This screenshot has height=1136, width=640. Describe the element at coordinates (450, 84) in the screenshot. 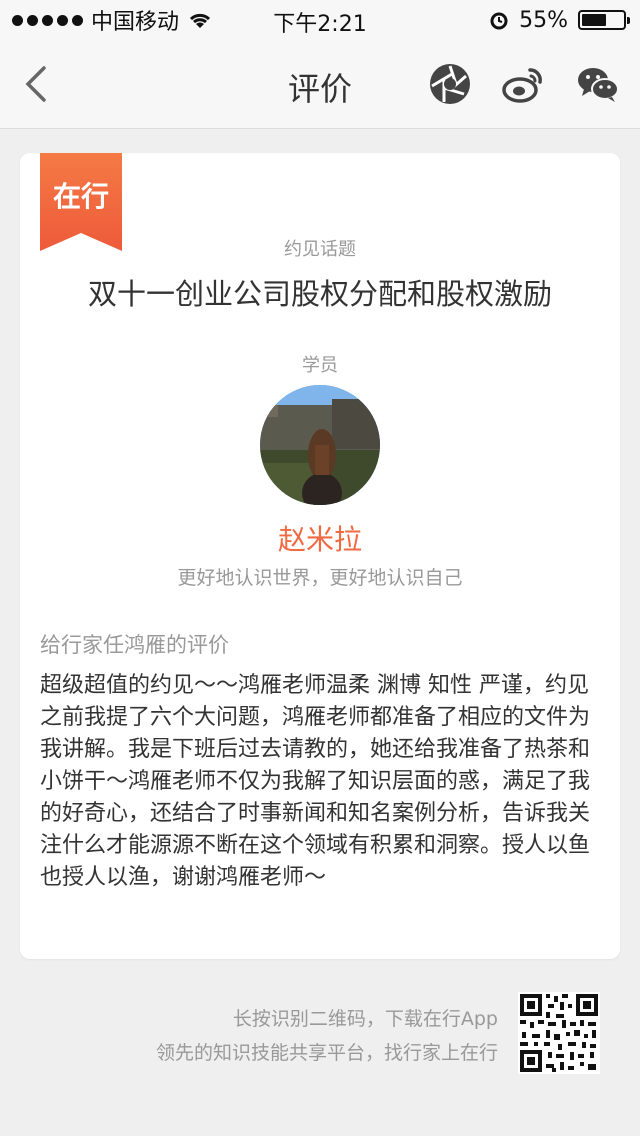

I see `aperture-icon` at that location.